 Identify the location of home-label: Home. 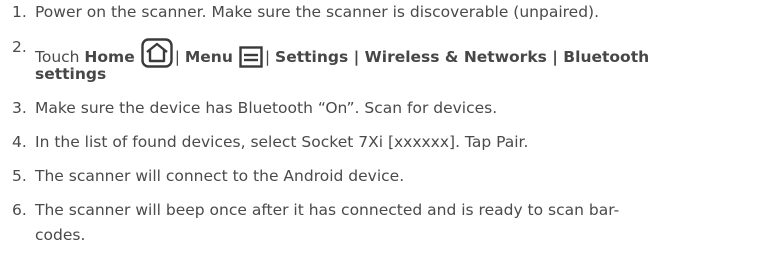
(109, 57).